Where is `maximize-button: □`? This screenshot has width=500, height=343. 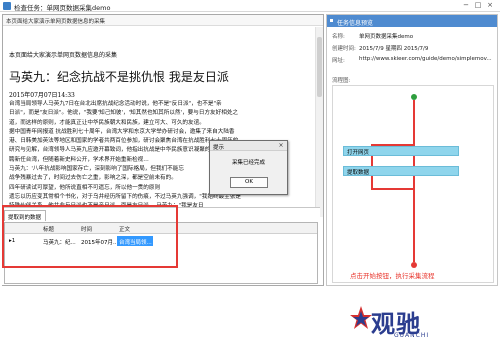
maximize-button: □ is located at coordinates (478, 5).